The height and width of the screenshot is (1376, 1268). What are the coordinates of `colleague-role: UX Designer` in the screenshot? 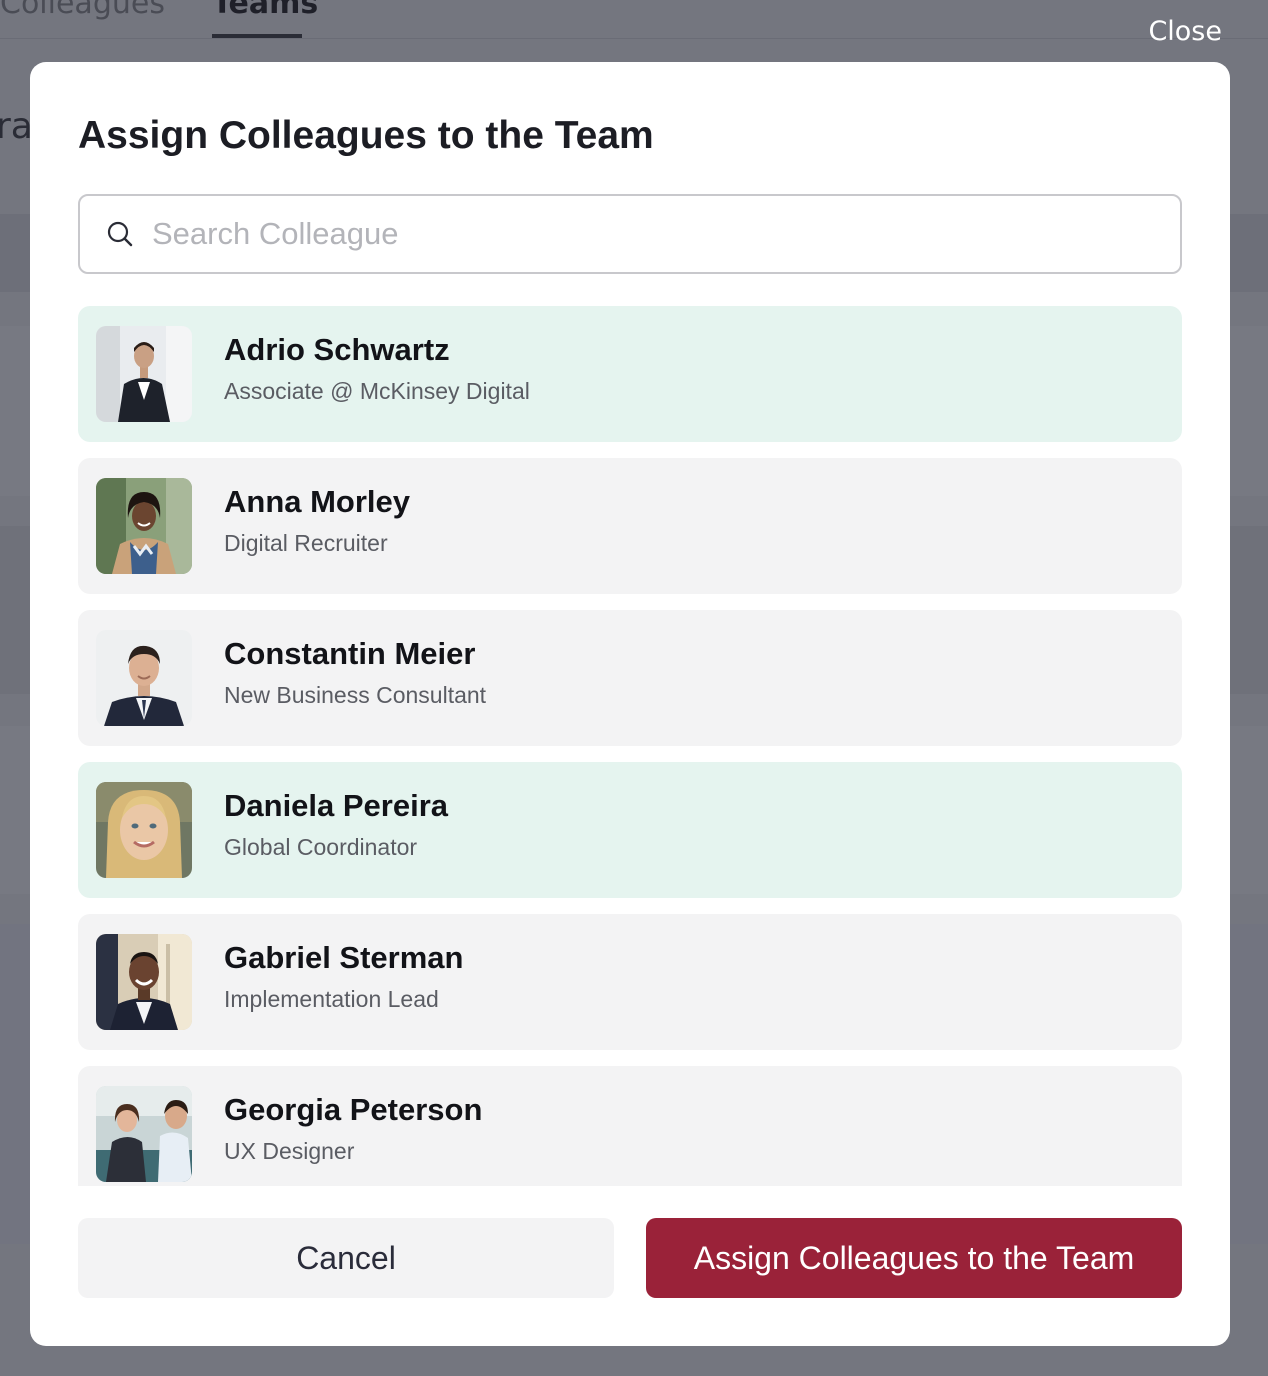 It's located at (289, 1151).